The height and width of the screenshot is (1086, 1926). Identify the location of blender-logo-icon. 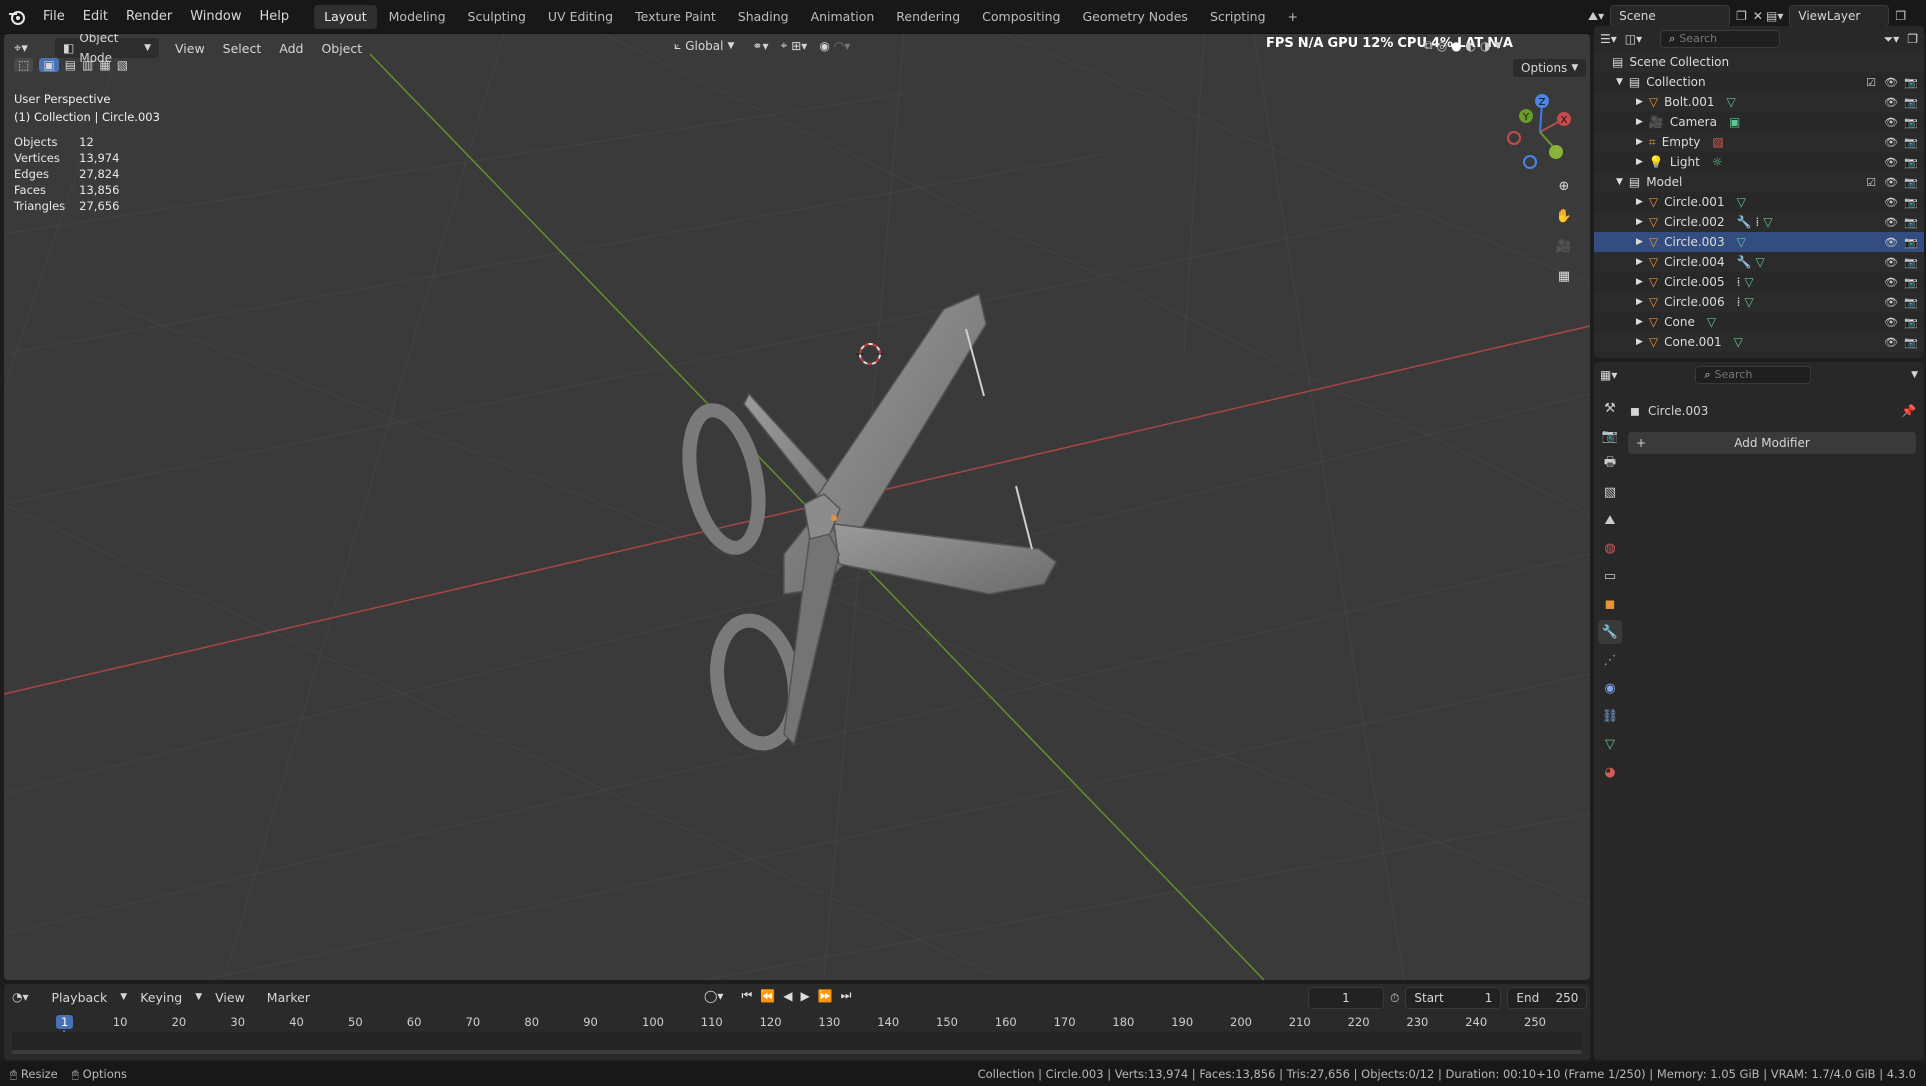
(17, 17).